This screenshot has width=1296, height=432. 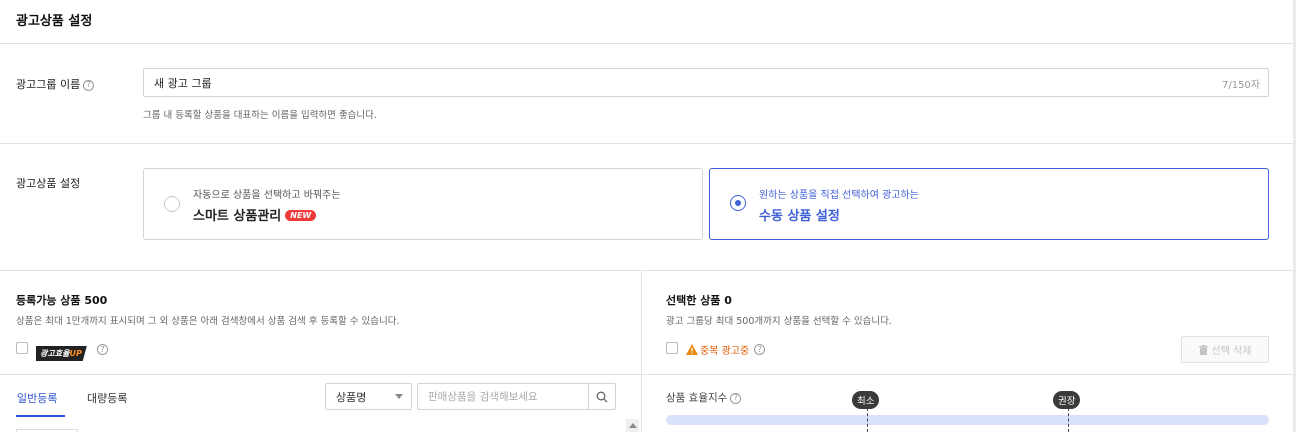 I want to click on group-name-hint: 그룹 내 등록할 상품을 대표하는 이름을 입력하면 좋습니다., so click(x=260, y=115).